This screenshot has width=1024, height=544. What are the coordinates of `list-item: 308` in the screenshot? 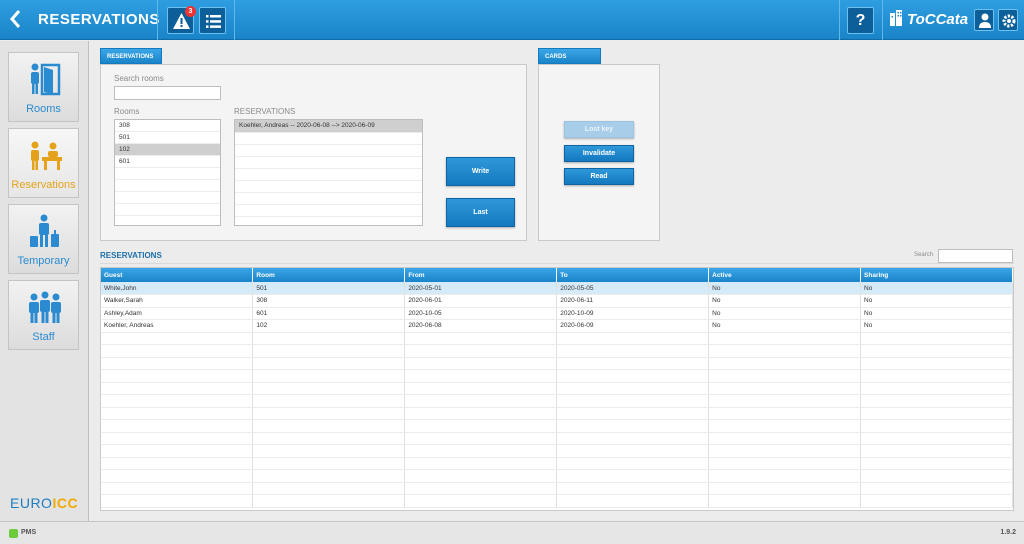 It's located at (167, 126).